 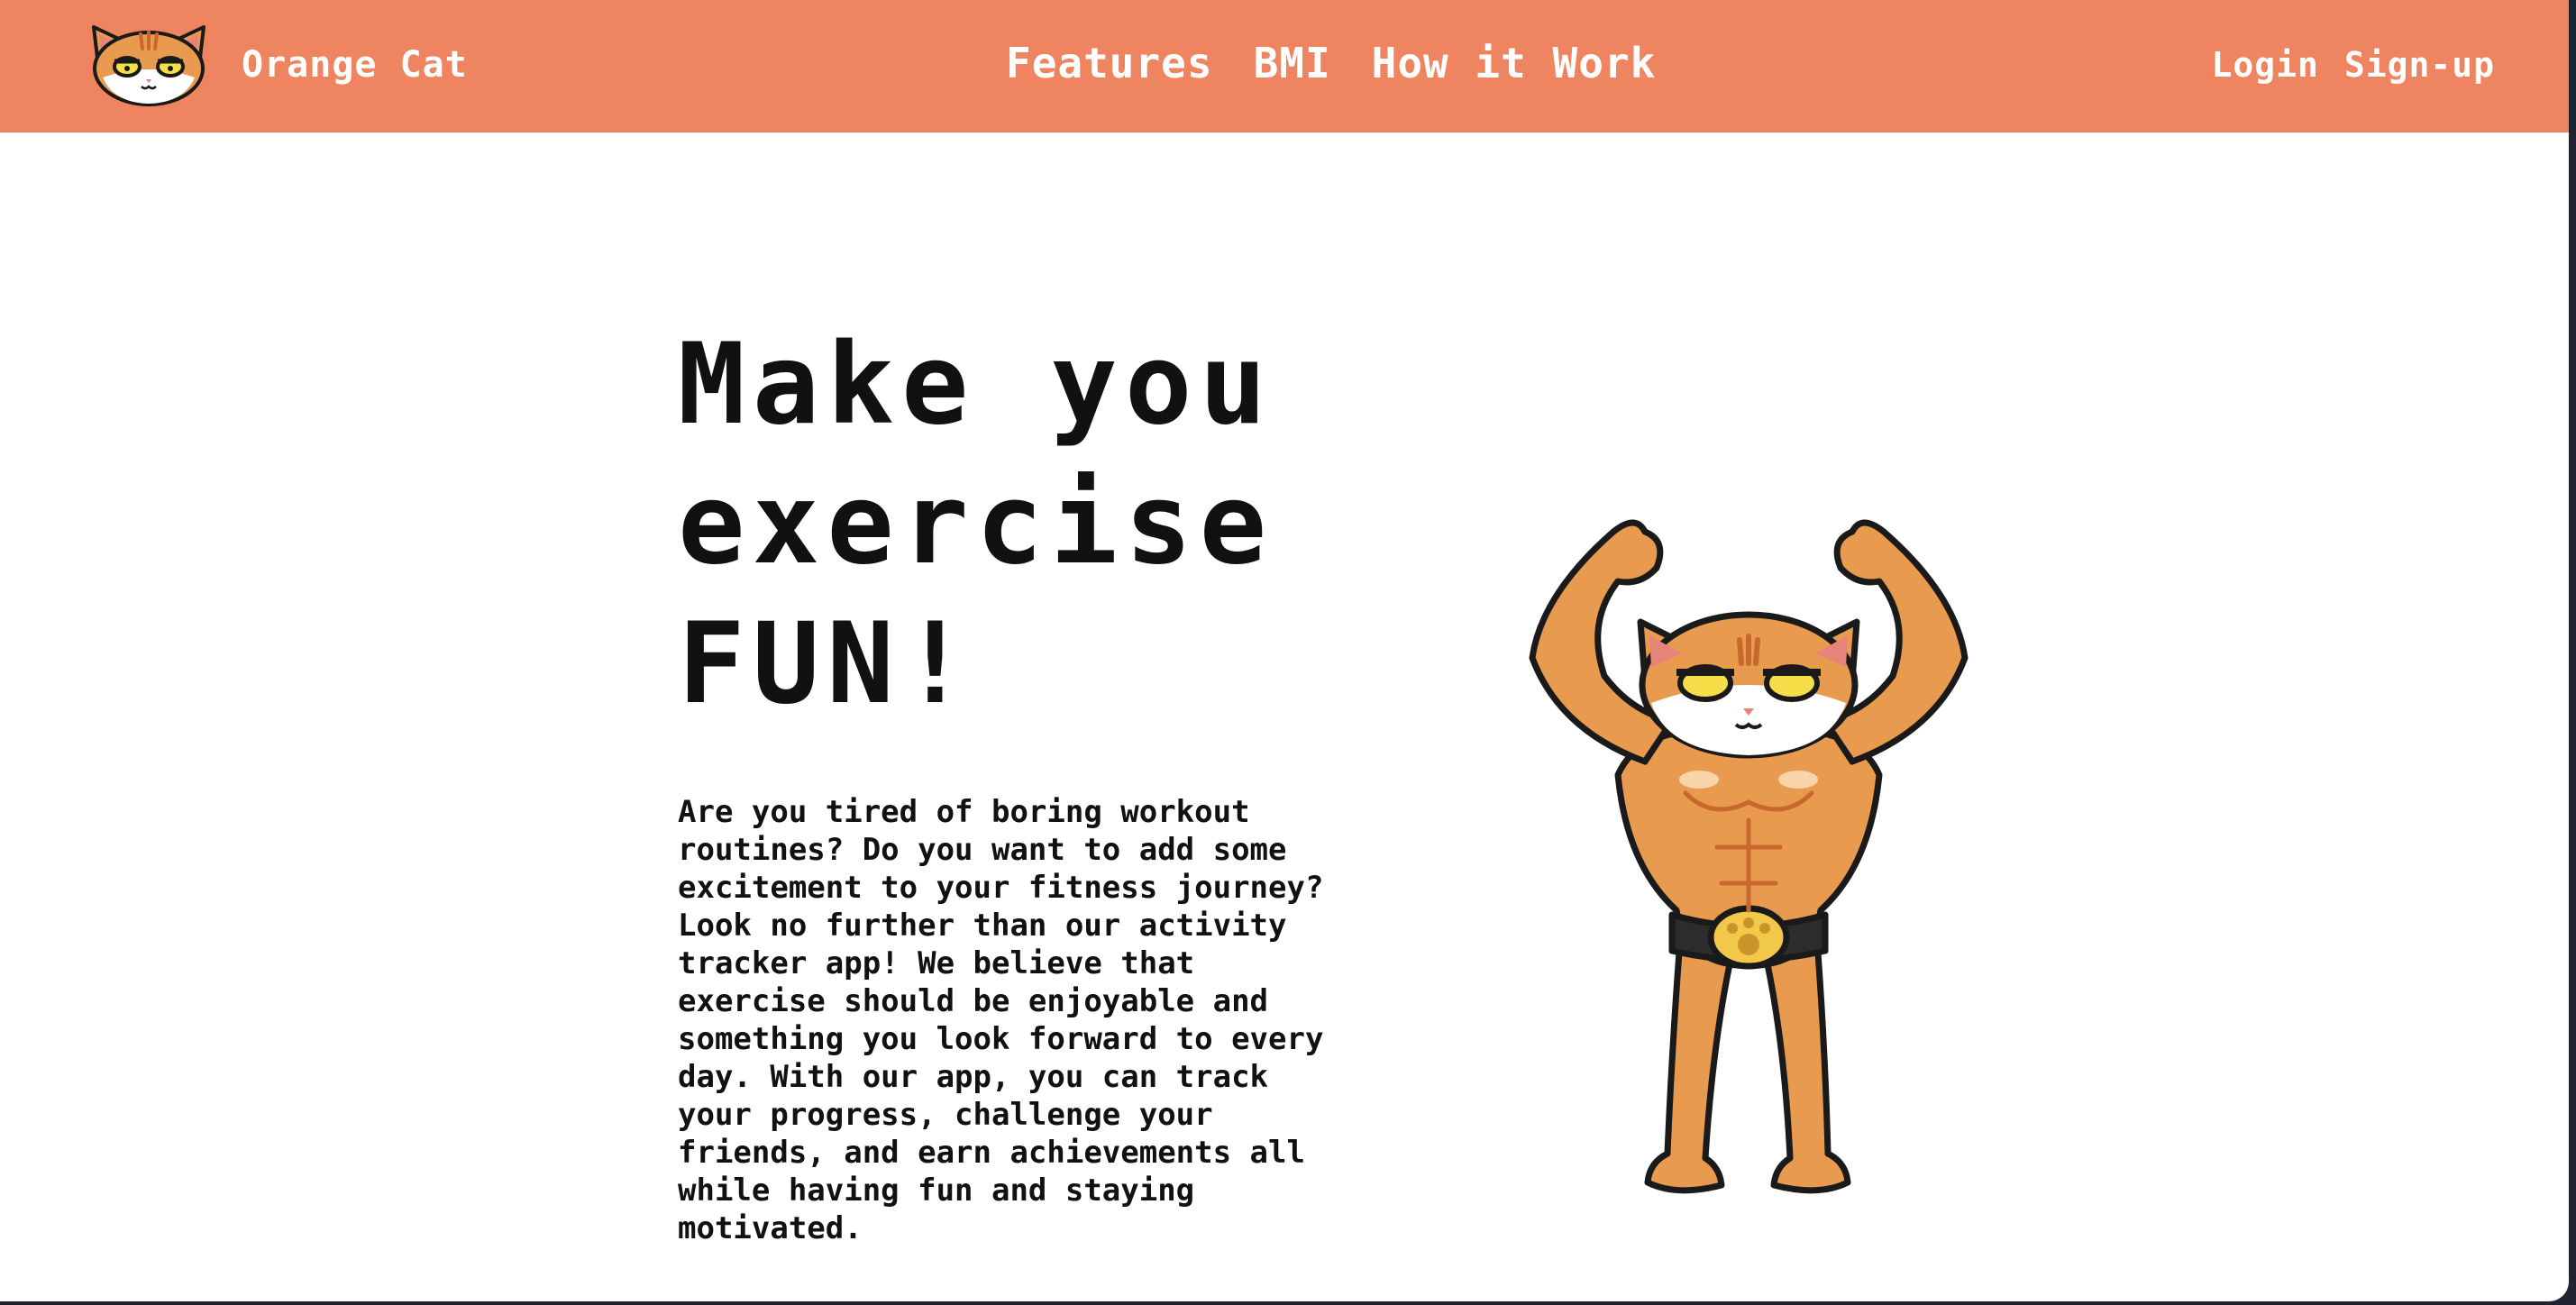 I want to click on auth-nav: Login Sign-up, so click(x=2353, y=65).